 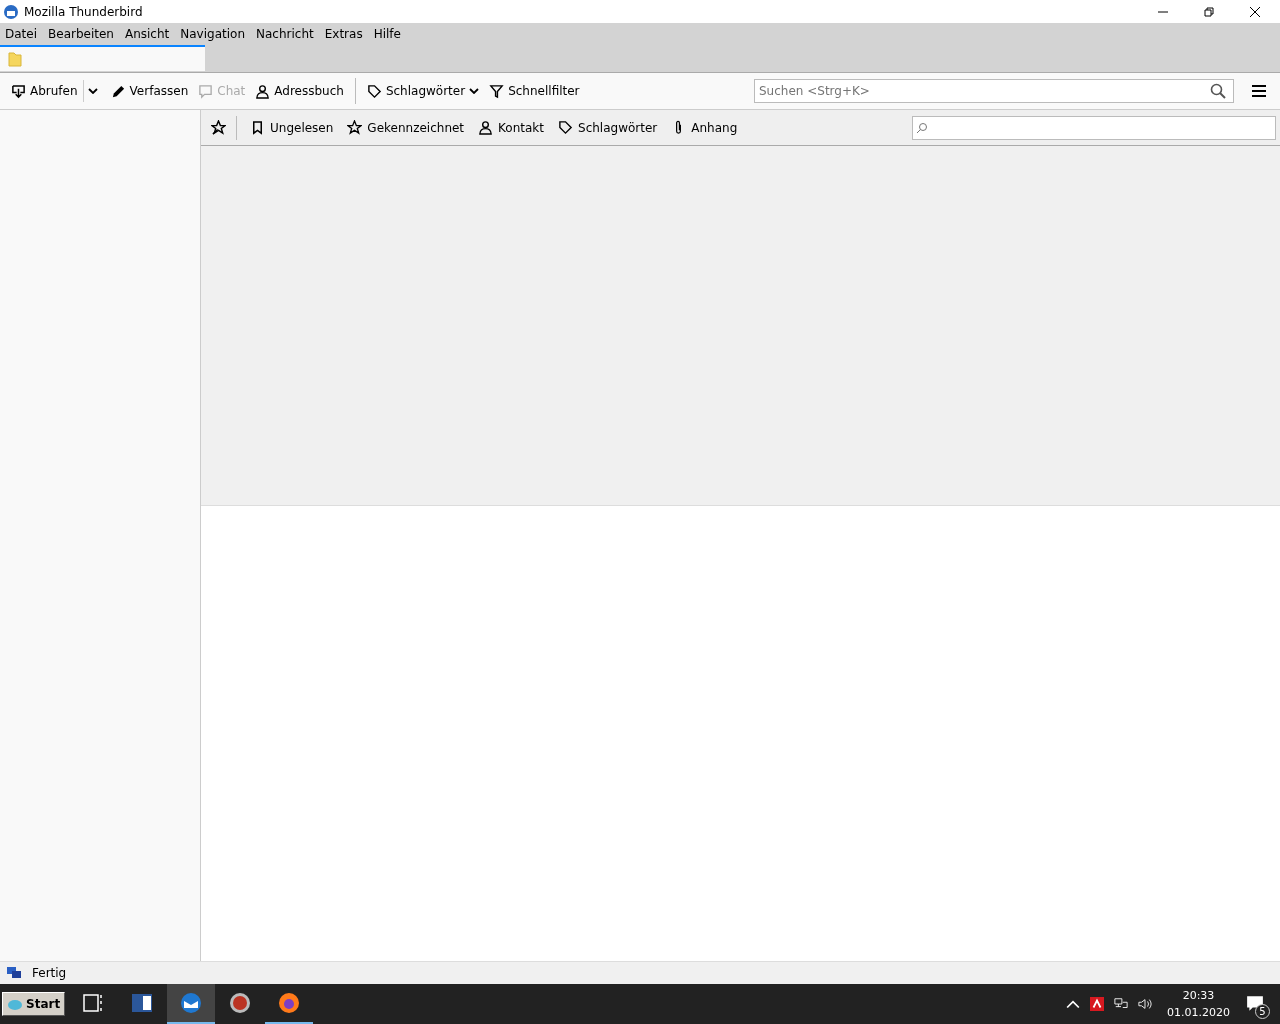 I want to click on menu-item: Ansicht, so click(x=147, y=34).